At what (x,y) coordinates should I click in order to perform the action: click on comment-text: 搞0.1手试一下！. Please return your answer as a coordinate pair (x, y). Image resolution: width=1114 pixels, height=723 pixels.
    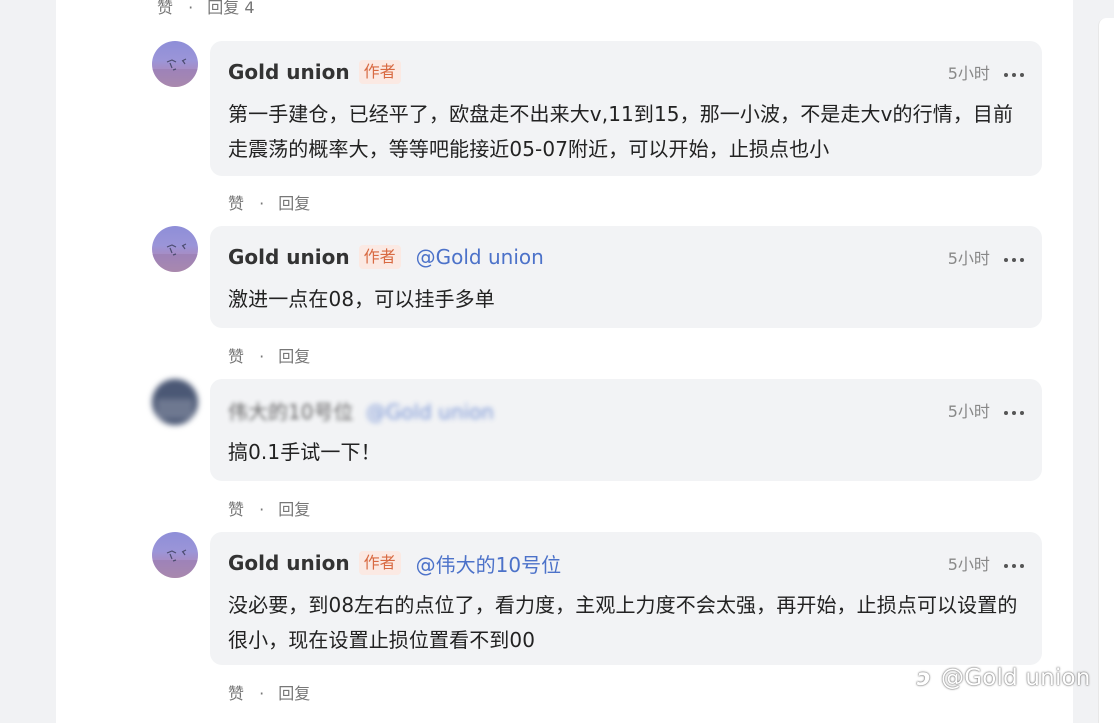
    Looking at the image, I should click on (304, 452).